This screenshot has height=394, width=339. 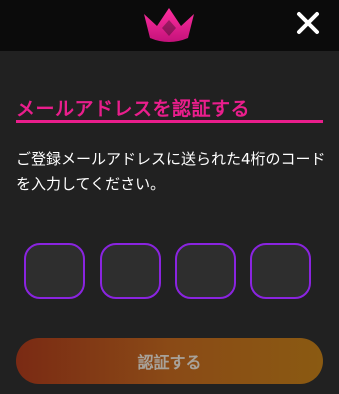 What do you see at coordinates (308, 23) in the screenshot?
I see `close-icon` at bounding box center [308, 23].